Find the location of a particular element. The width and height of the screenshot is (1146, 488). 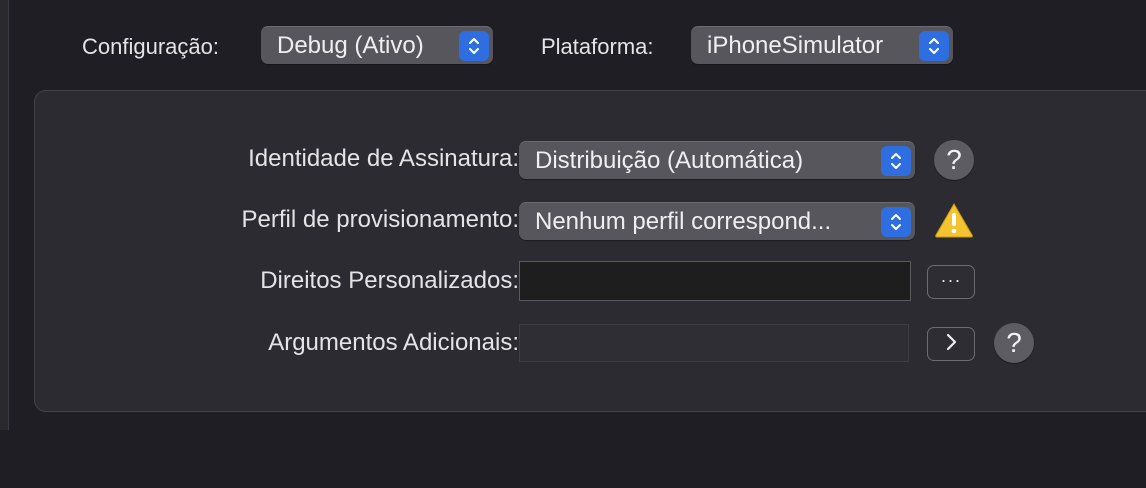

browse-entitlements-button: ··· is located at coordinates (951, 282).